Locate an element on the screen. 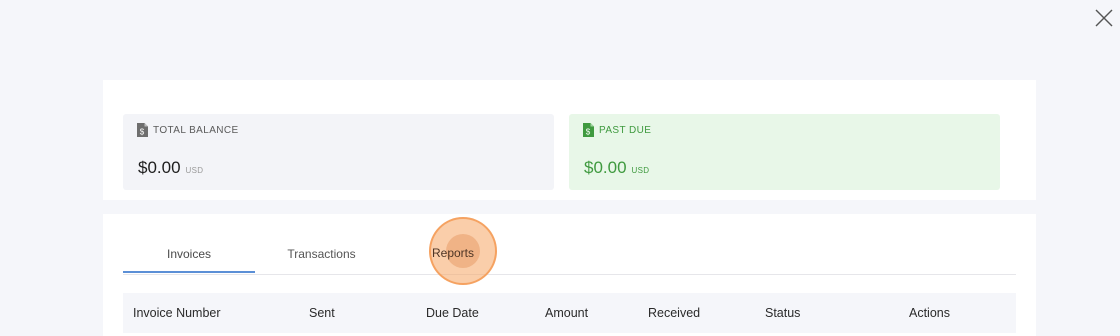 This screenshot has height=336, width=1120. close-button is located at coordinates (1104, 18).